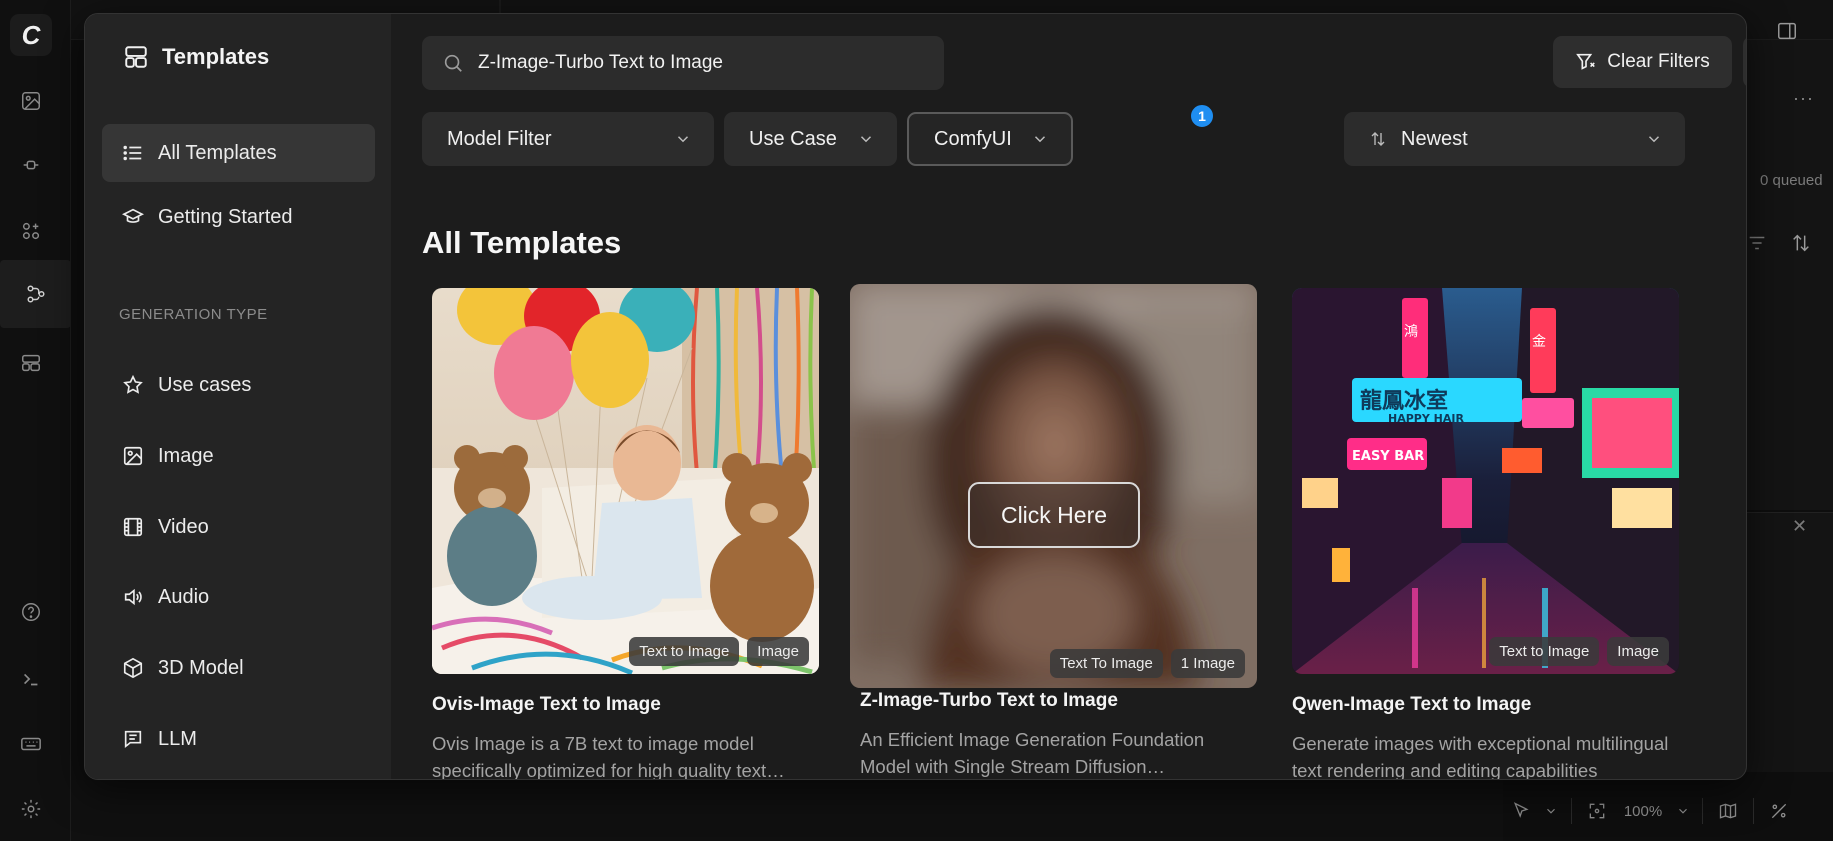  What do you see at coordinates (1586, 61) in the screenshot?
I see `filter-clear-icon` at bounding box center [1586, 61].